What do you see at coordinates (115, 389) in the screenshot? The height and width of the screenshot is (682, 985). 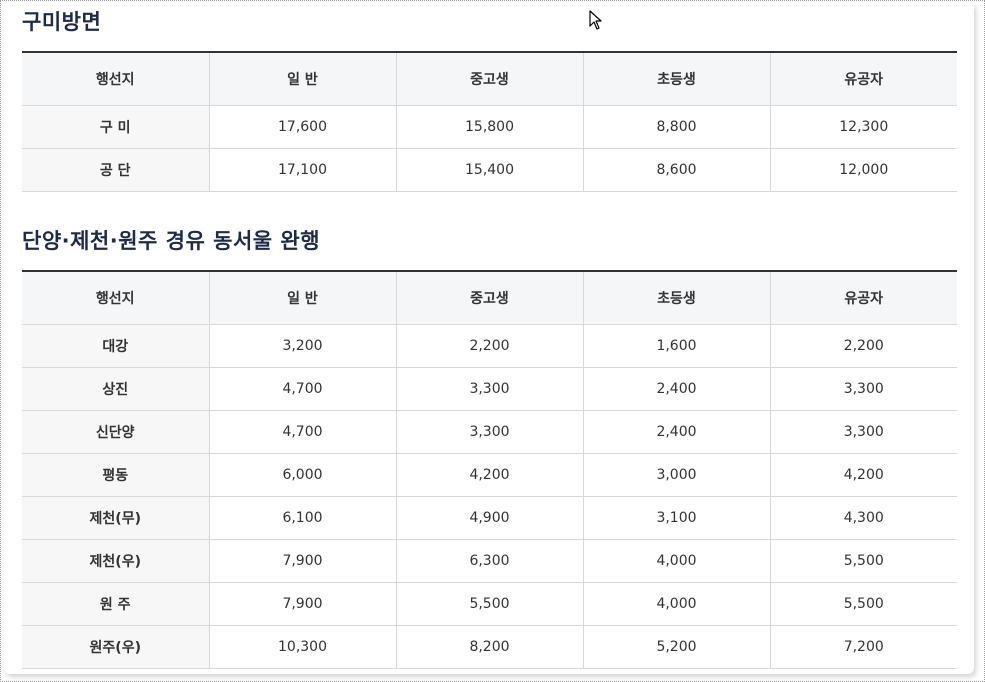 I see `destination-cell: 상진` at bounding box center [115, 389].